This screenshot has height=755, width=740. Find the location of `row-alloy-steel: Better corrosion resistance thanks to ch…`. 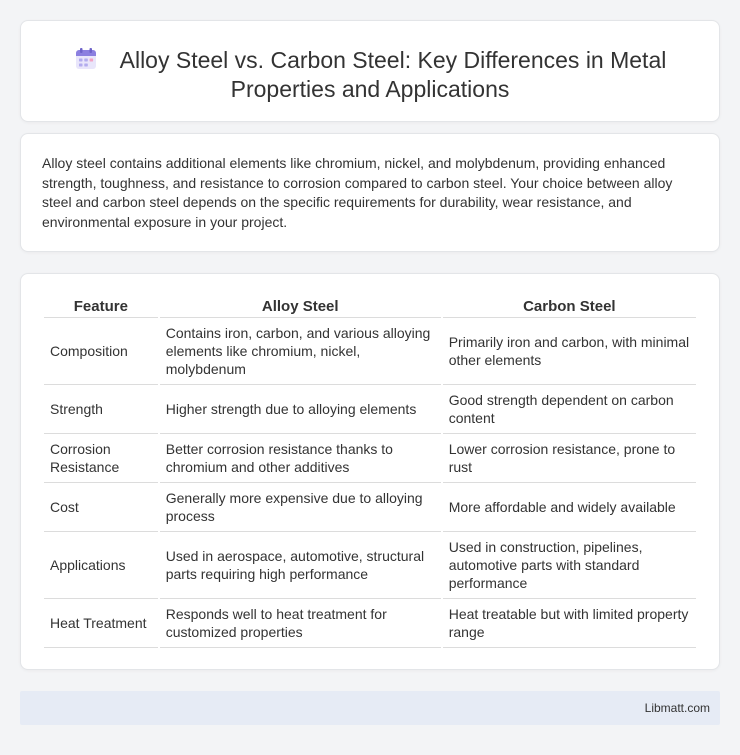

row-alloy-steel: Better corrosion resistance thanks to ch… is located at coordinates (300, 458).